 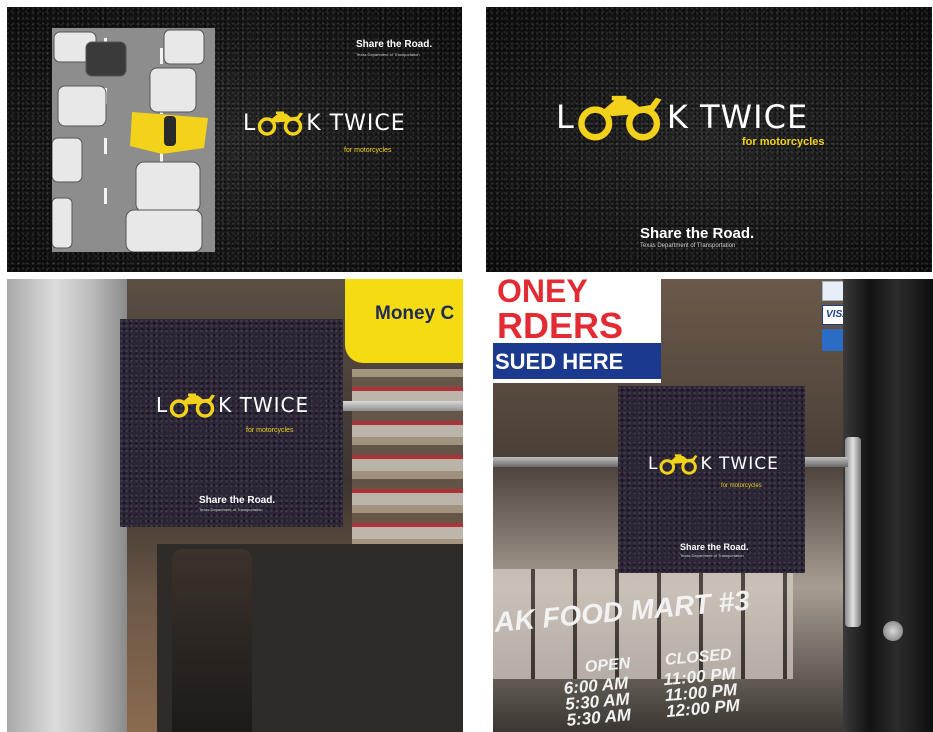 What do you see at coordinates (893, 631) in the screenshot?
I see `door-lock` at bounding box center [893, 631].